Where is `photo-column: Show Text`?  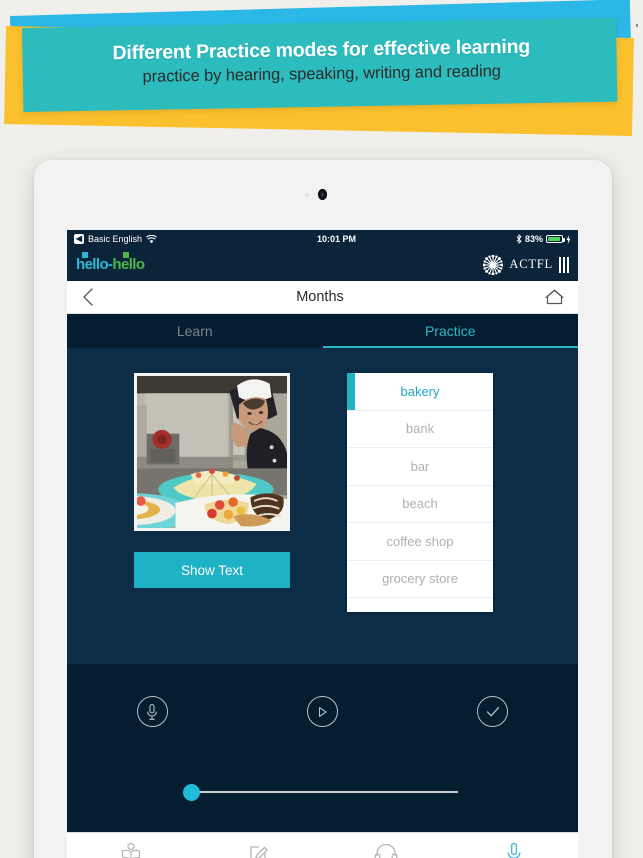 photo-column: Show Text is located at coordinates (212, 480).